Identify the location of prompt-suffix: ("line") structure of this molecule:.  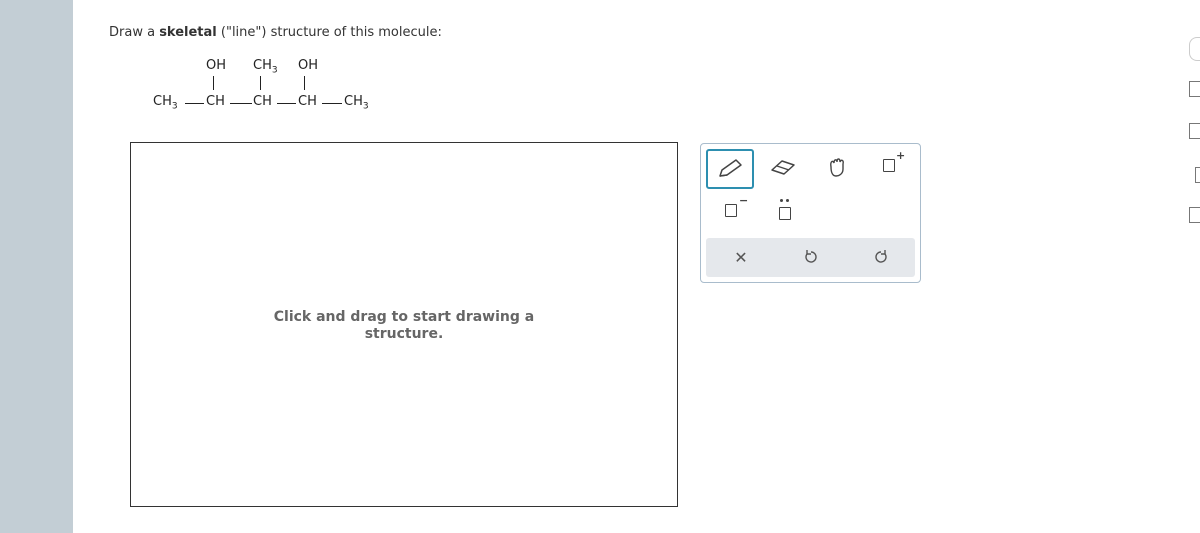
(329, 32).